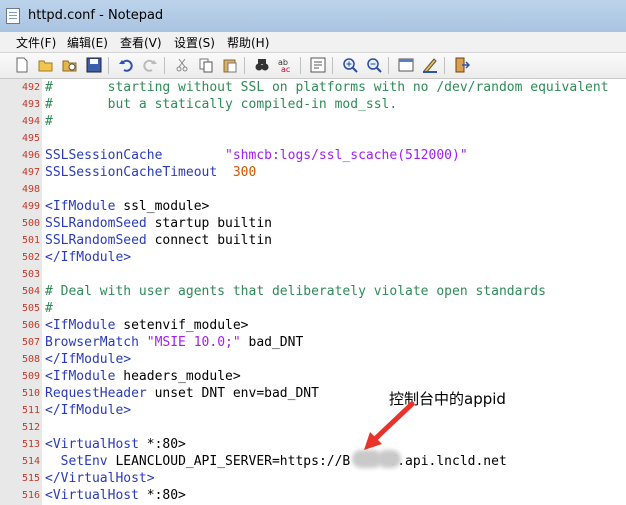 Image resolution: width=626 pixels, height=505 pixels. Describe the element at coordinates (313, 274) in the screenshot. I see `code-line: 503` at that location.